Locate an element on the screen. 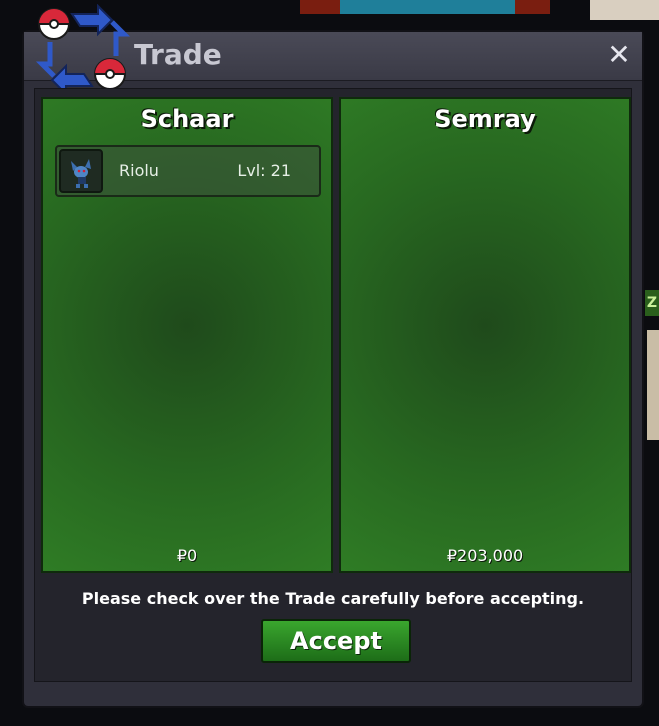 This screenshot has width=659, height=726. pokemon-level: Lvl: 21 is located at coordinates (264, 170).